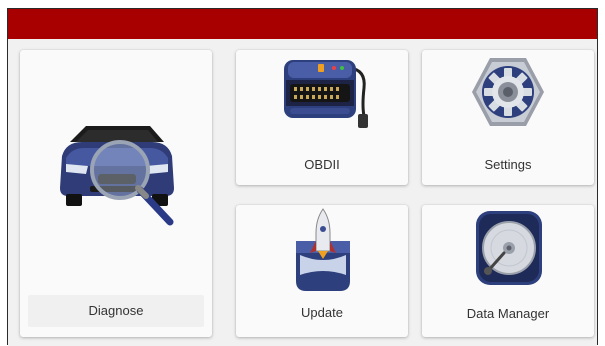 The image size is (605, 346). I want to click on settings-tile: Settings, so click(508, 117).